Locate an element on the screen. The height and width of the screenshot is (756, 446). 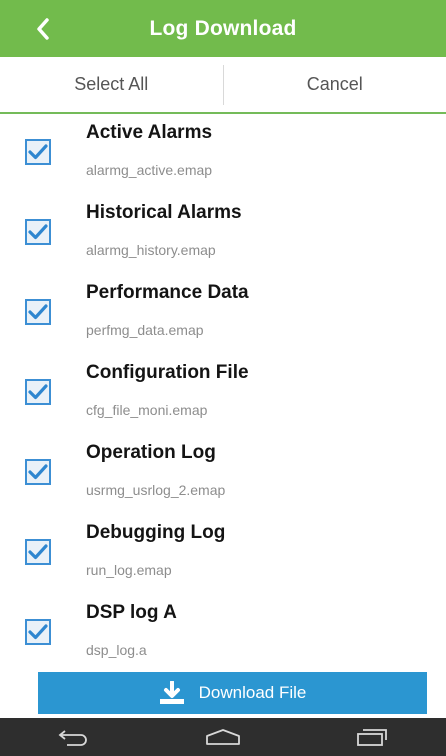
back-button is located at coordinates (43, 29).